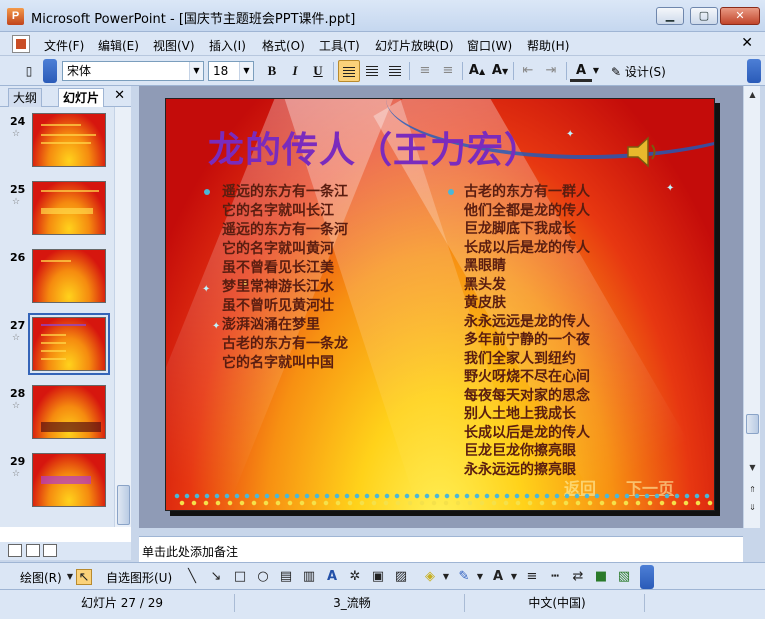 The height and width of the screenshot is (619, 765). Describe the element at coordinates (15, 16) in the screenshot. I see `powerpoint-app-icon: P` at that location.